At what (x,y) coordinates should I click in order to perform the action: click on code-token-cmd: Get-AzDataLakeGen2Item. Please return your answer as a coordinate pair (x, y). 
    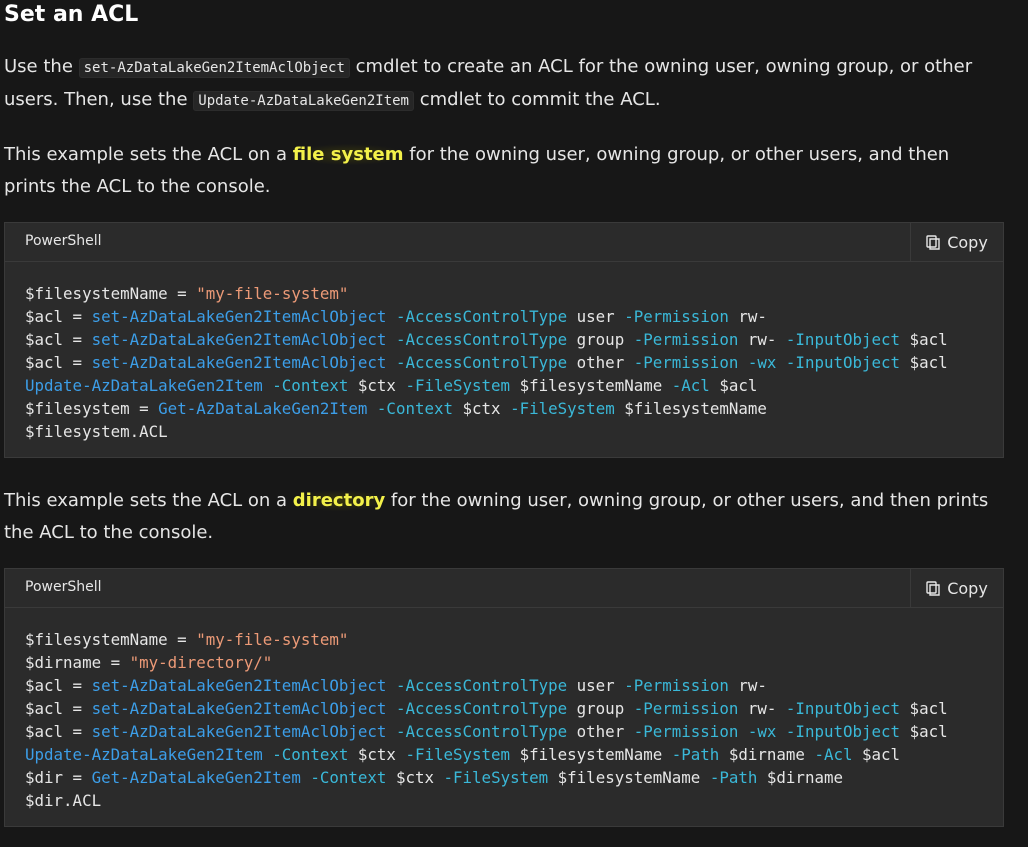
    Looking at the image, I should click on (196, 777).